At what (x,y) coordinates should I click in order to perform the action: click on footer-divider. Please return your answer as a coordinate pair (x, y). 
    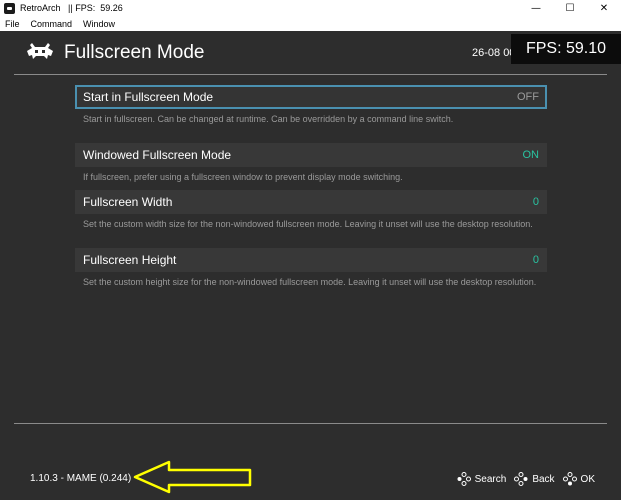
    Looking at the image, I should click on (310, 423).